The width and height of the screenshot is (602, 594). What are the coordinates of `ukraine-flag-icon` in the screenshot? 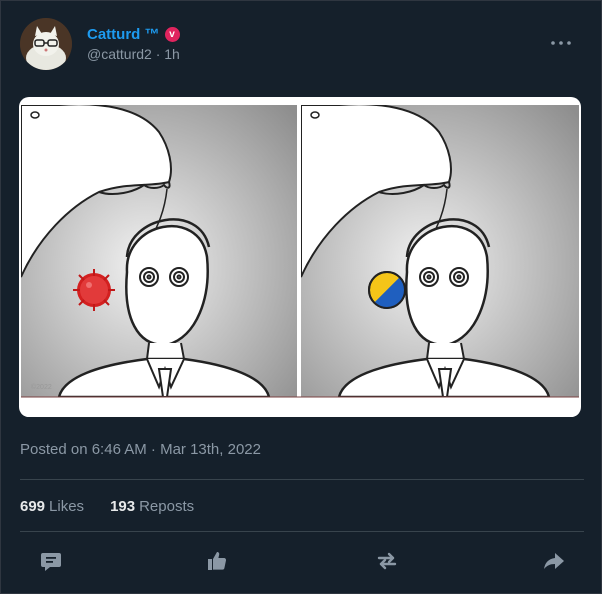 It's located at (387, 290).